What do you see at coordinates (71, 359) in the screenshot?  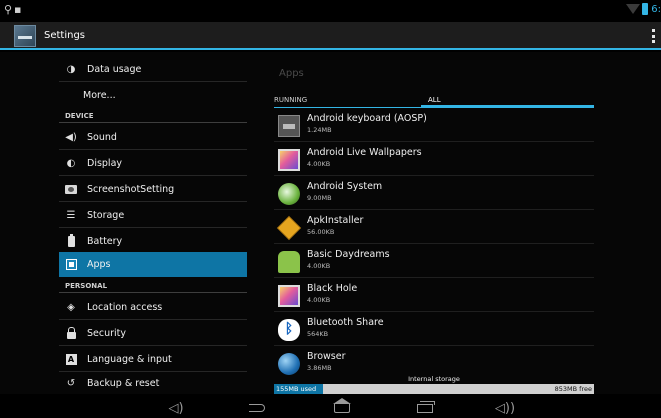 I see `language-icon: A` at bounding box center [71, 359].